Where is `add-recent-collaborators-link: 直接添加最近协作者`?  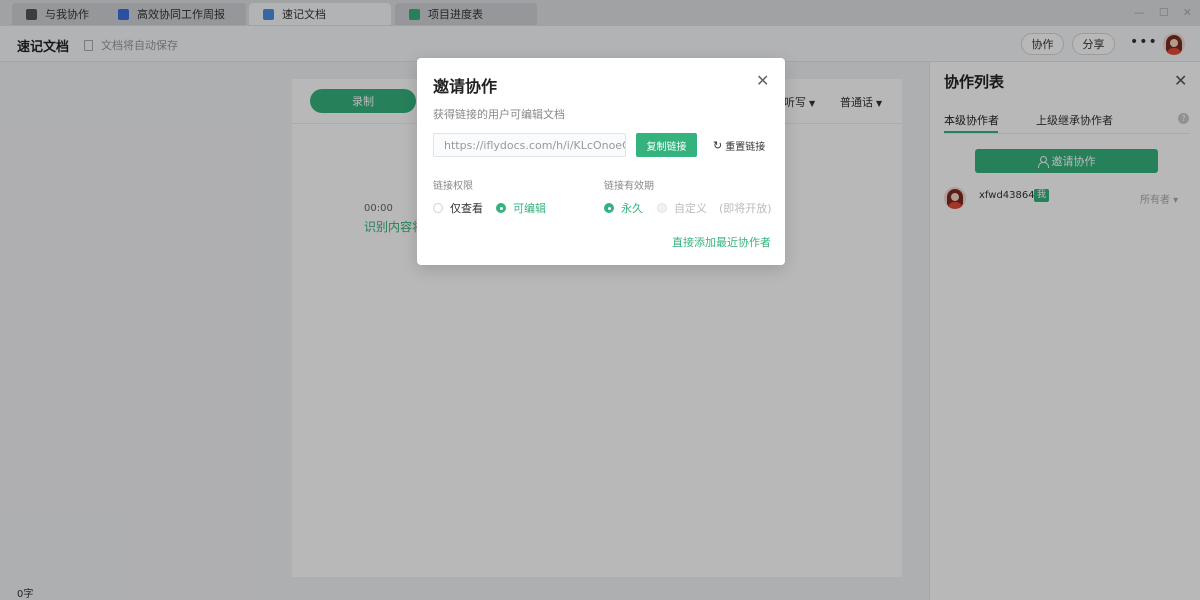 add-recent-collaborators-link: 直接添加最近协作者 is located at coordinates (721, 242).